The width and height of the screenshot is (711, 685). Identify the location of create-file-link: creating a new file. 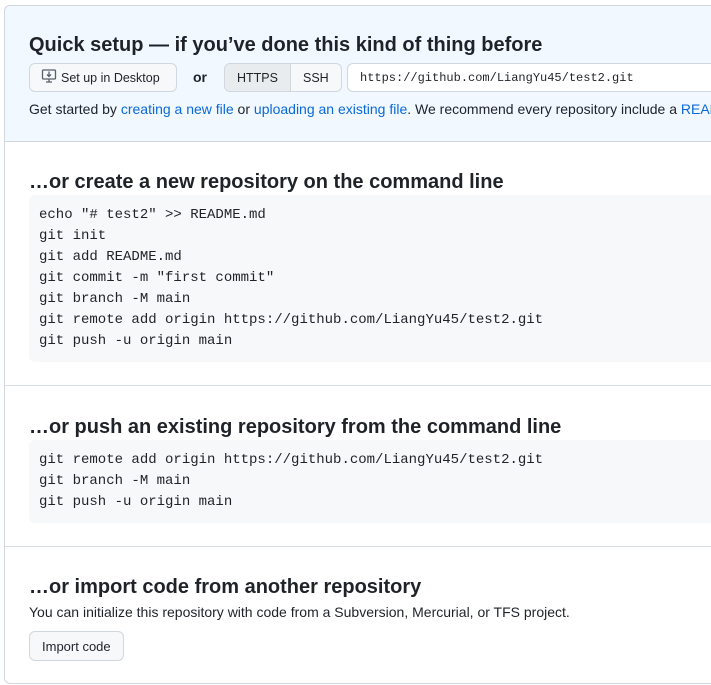
(177, 109).